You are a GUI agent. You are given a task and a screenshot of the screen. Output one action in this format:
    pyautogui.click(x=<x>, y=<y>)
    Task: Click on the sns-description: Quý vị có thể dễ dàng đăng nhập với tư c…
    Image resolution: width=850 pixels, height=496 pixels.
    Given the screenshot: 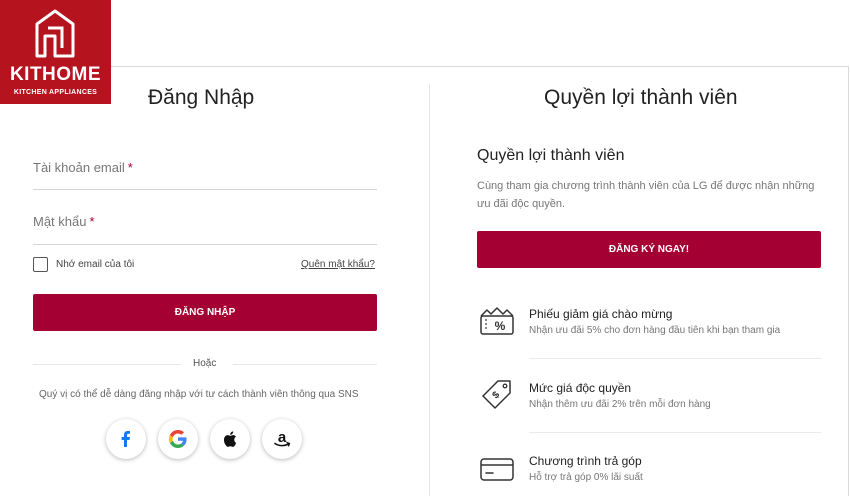 What is the action you would take?
    pyautogui.click(x=199, y=394)
    